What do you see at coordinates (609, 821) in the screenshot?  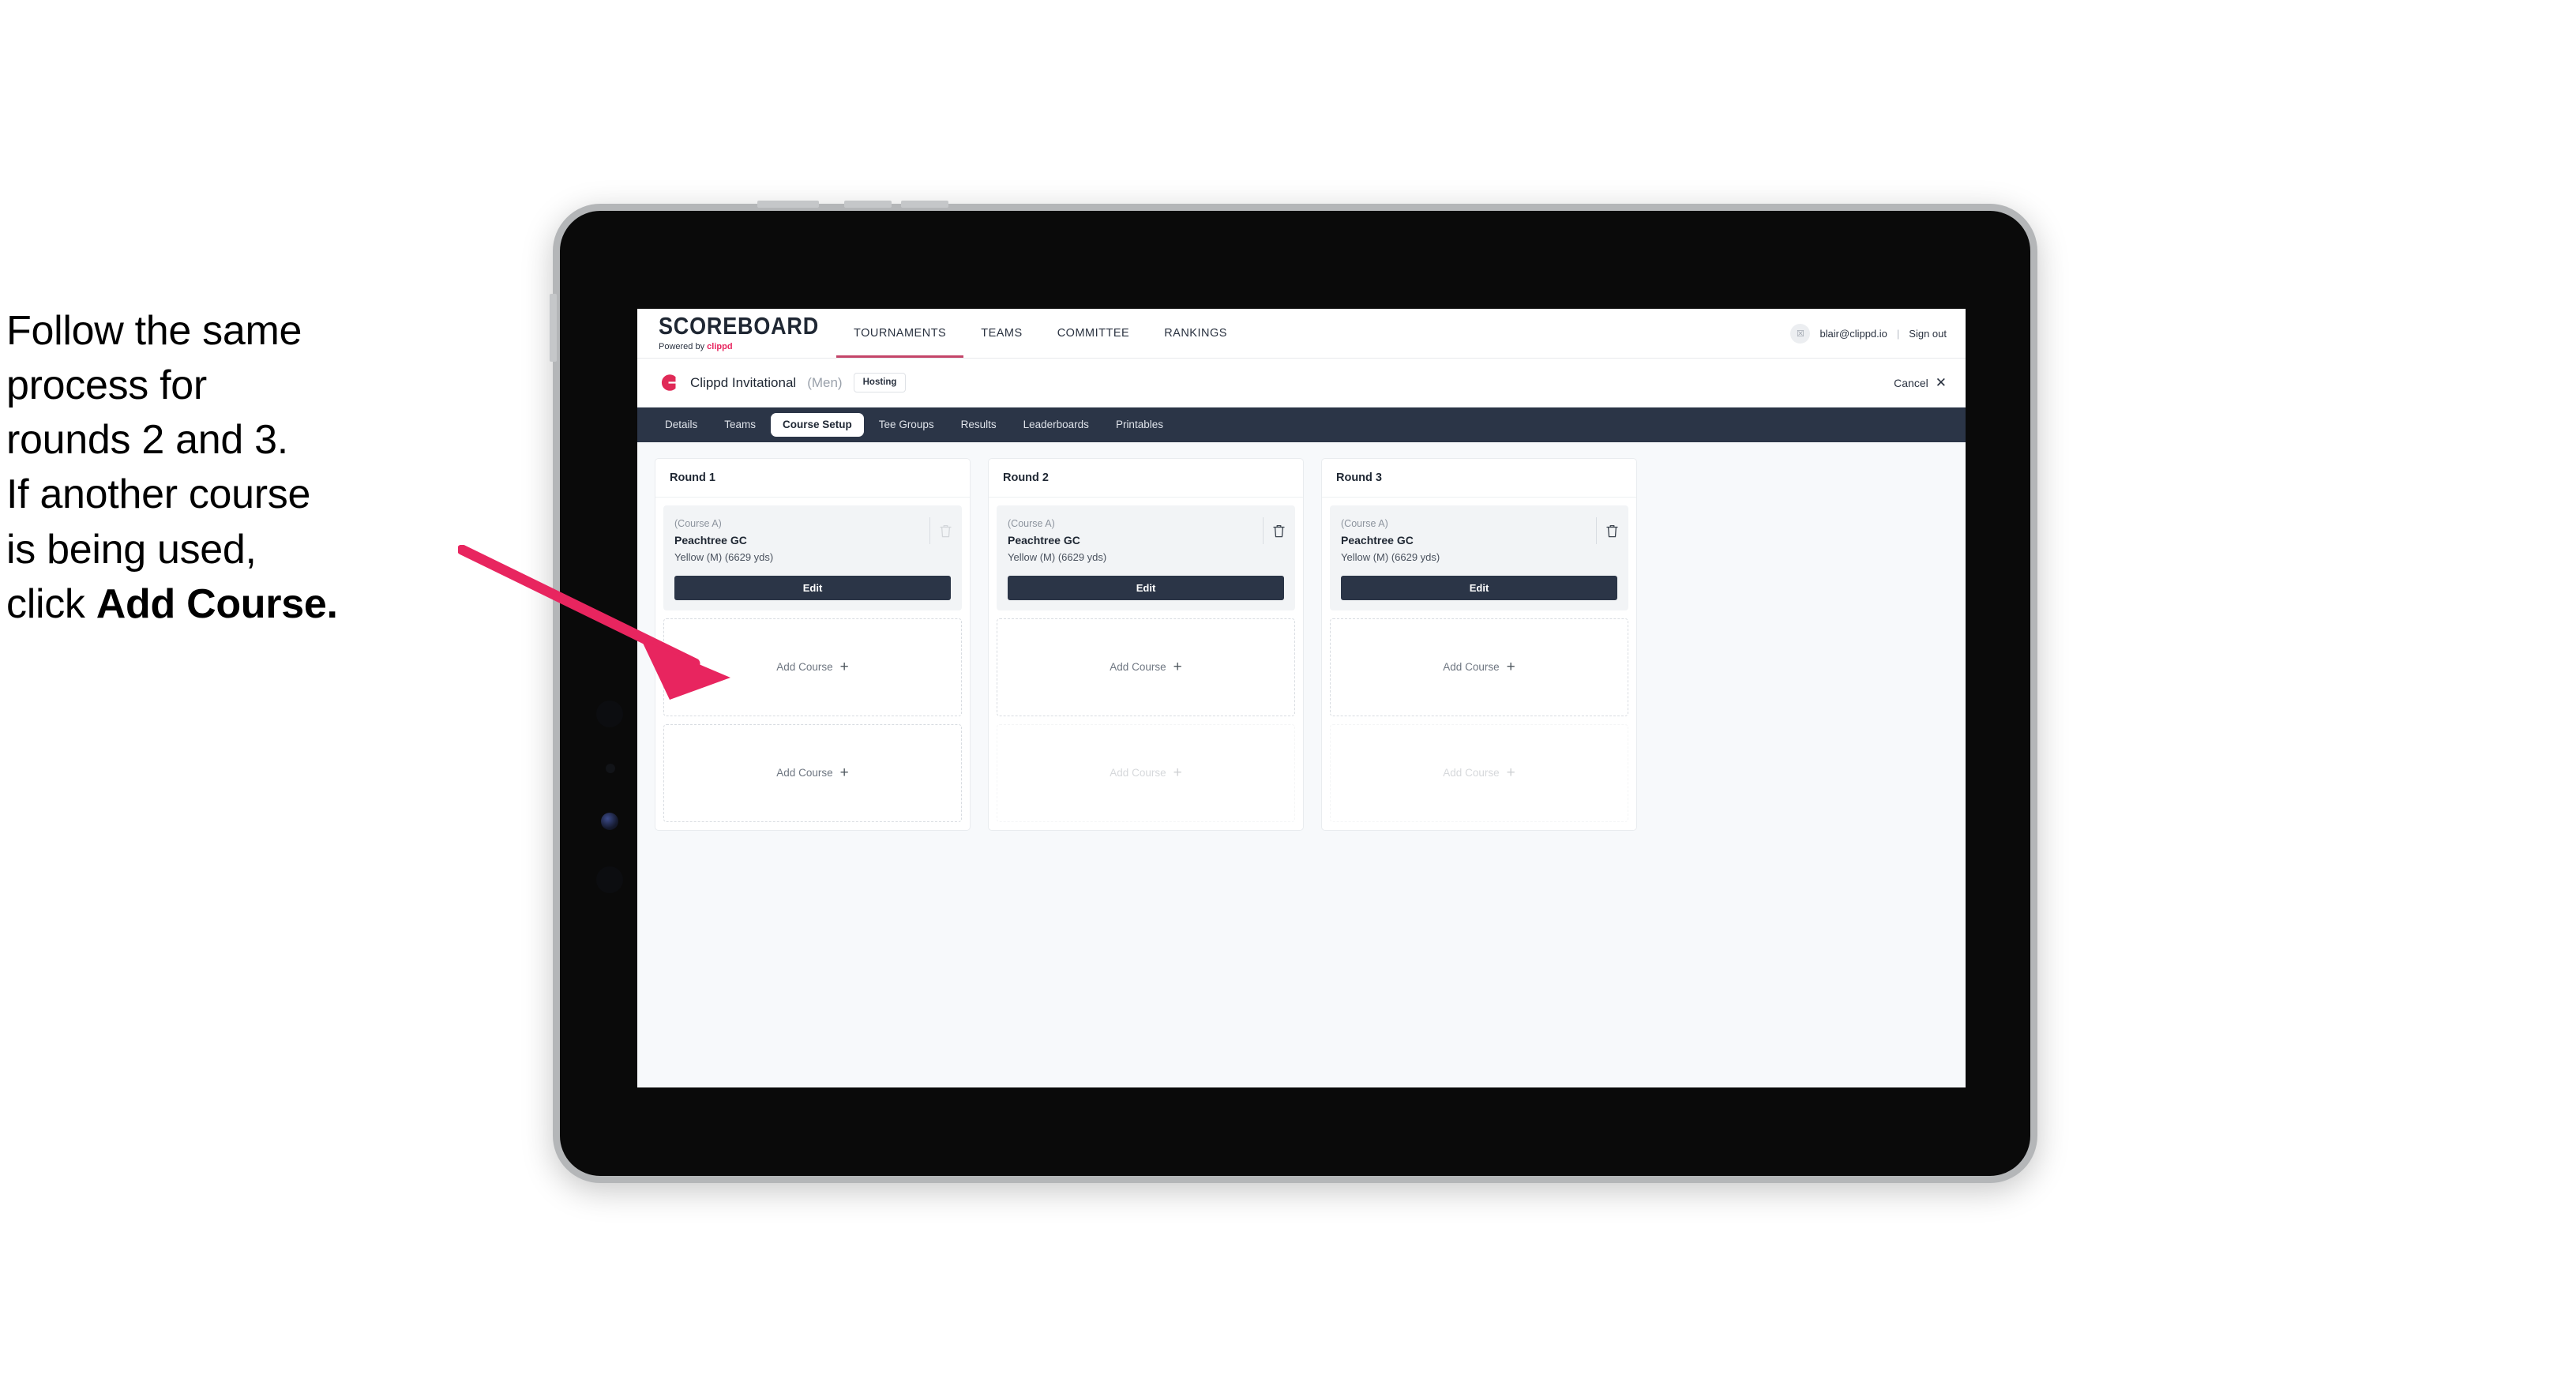 I see `tablet-front-camera` at bounding box center [609, 821].